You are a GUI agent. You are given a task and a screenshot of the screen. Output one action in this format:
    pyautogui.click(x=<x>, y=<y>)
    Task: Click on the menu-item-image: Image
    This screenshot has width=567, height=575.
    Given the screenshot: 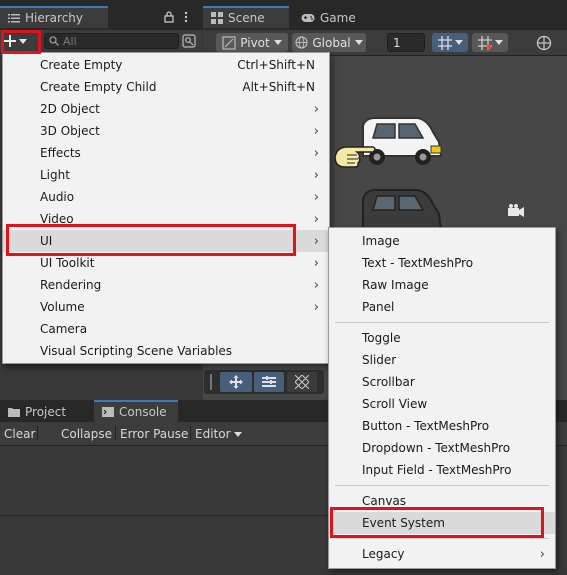 What is the action you would take?
    pyautogui.click(x=442, y=241)
    